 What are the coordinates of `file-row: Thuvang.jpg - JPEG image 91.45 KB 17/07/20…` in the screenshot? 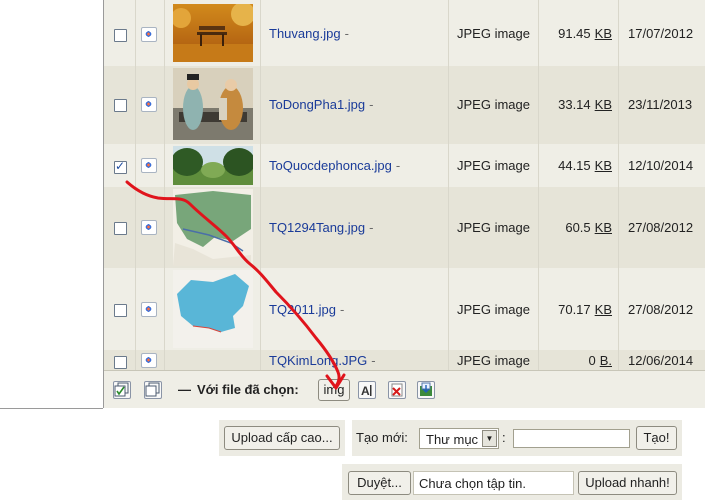 It's located at (404, 33).